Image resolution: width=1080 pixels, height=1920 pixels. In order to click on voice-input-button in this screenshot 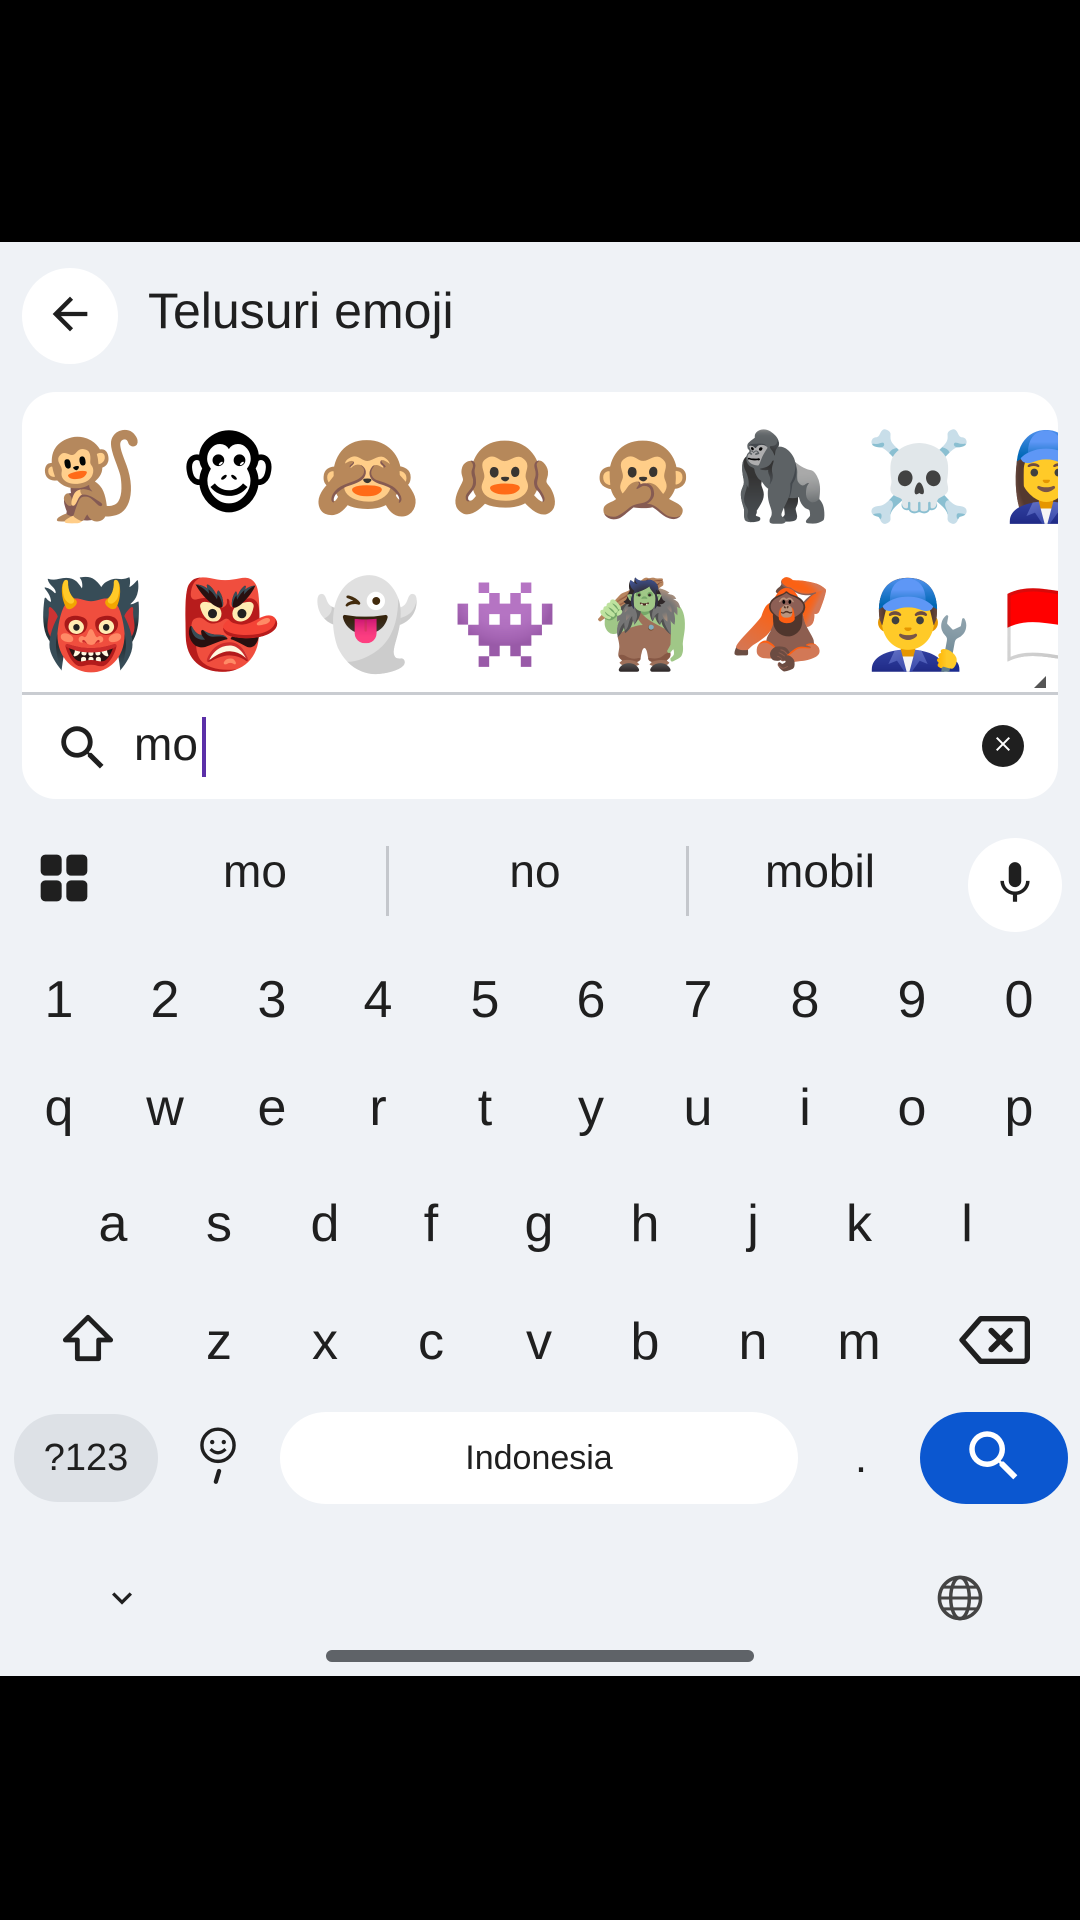, I will do `click(1015, 885)`.